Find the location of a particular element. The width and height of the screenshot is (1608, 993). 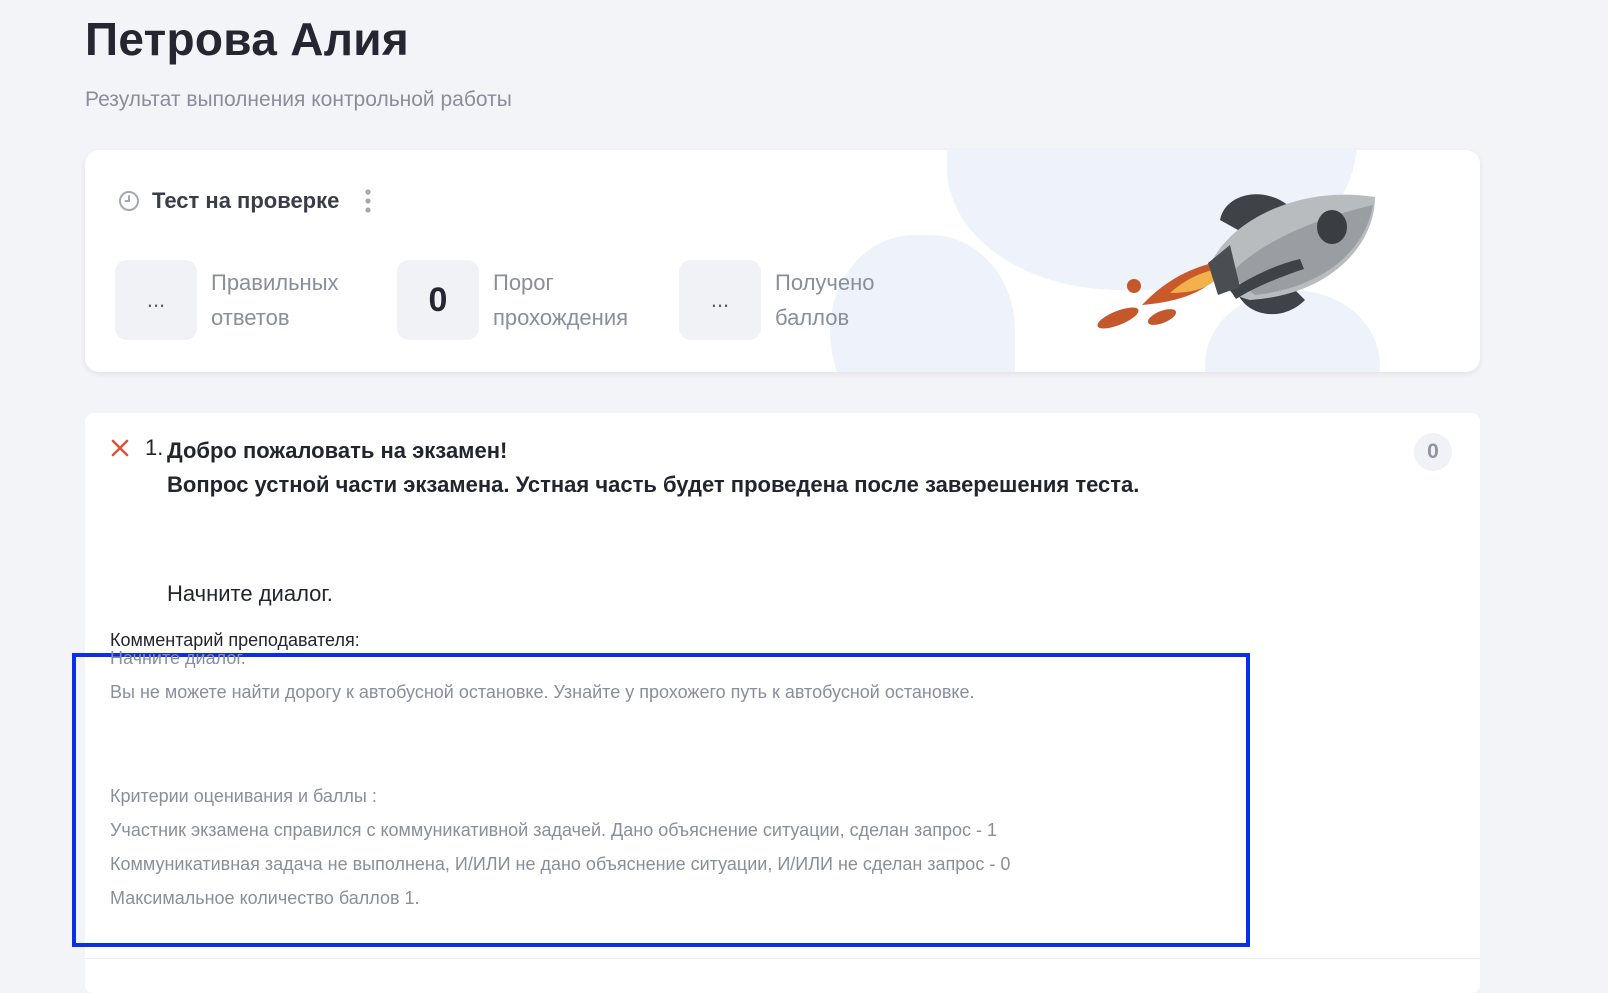

stat-label: Получено баллов is located at coordinates (825, 300).